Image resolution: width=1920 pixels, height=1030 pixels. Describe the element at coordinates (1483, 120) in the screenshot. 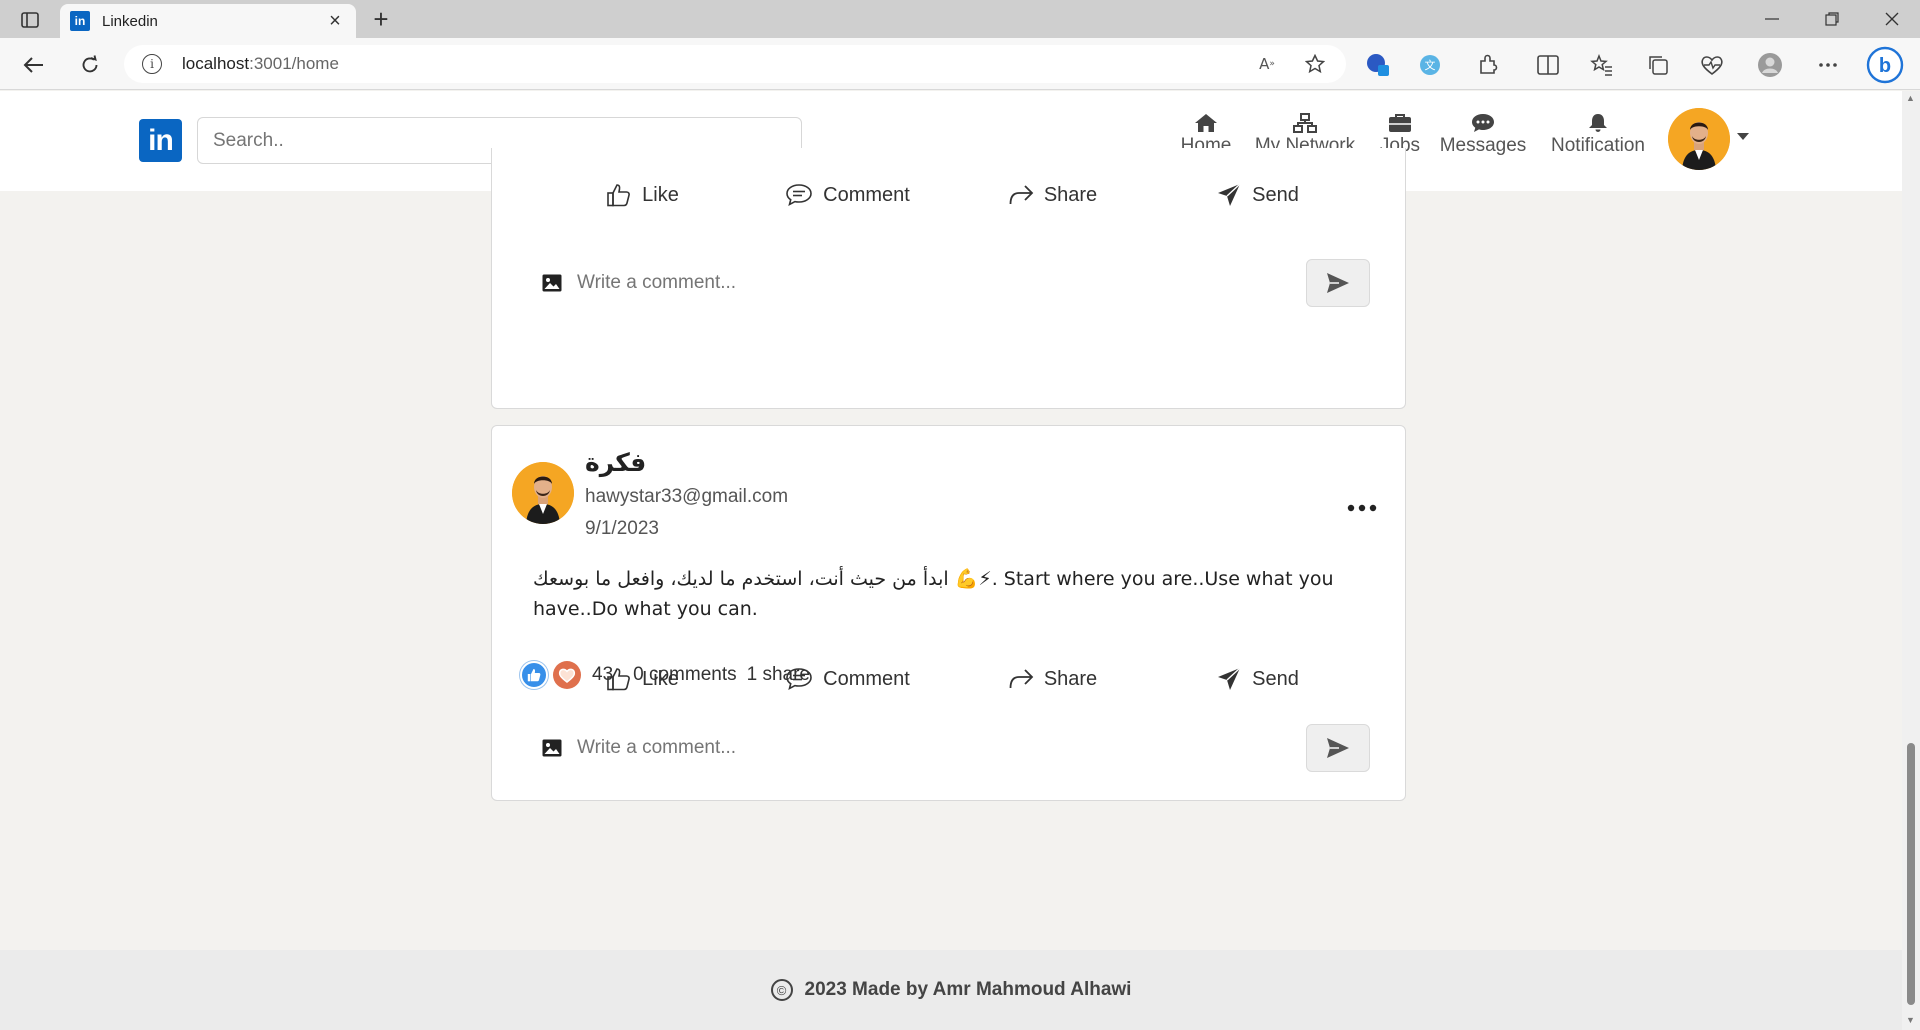

I see `chat-icon` at that location.